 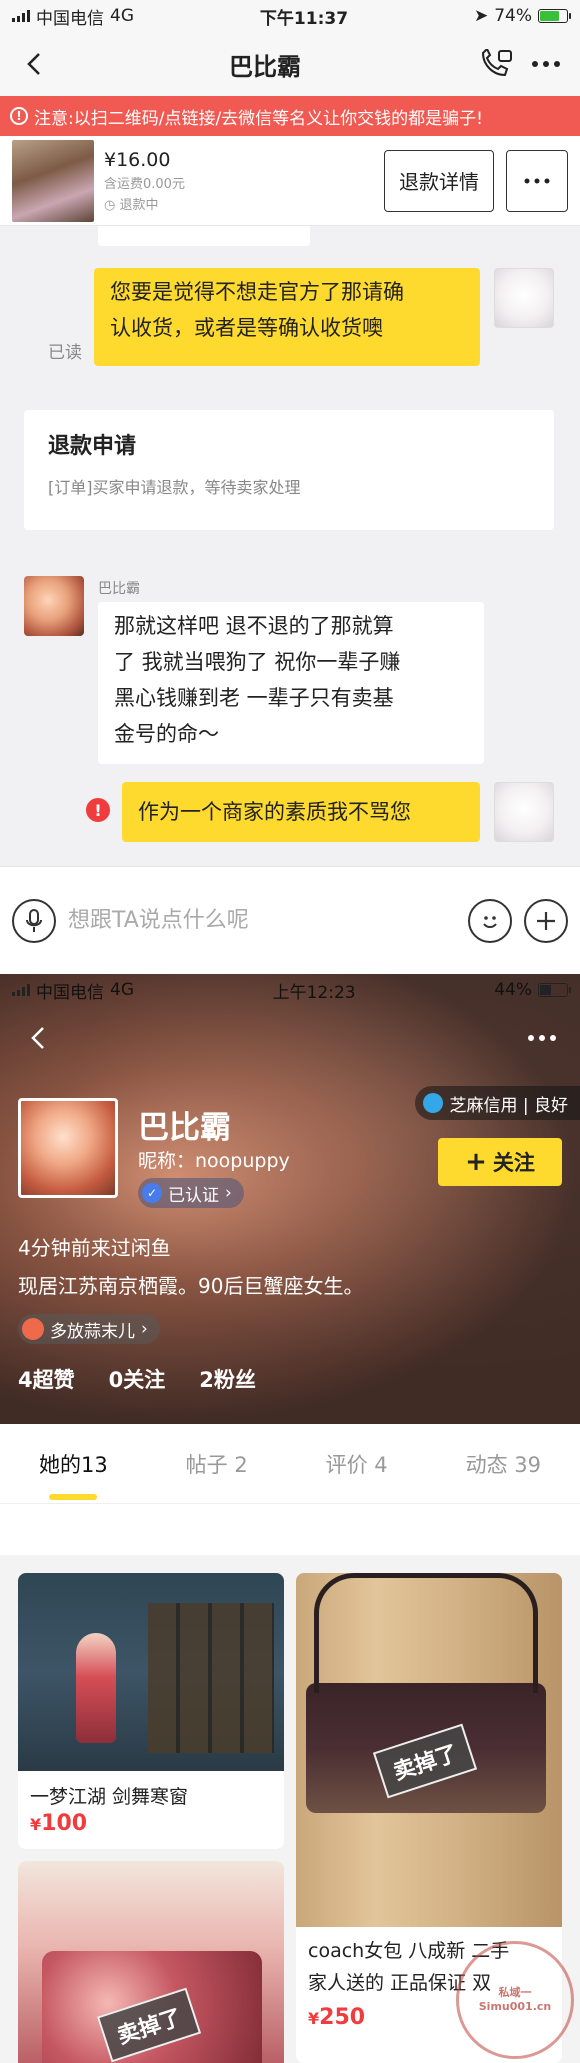 I want to click on refund-request-desc: [订单]买家申请退款，等待卖家处理, so click(x=174, y=487).